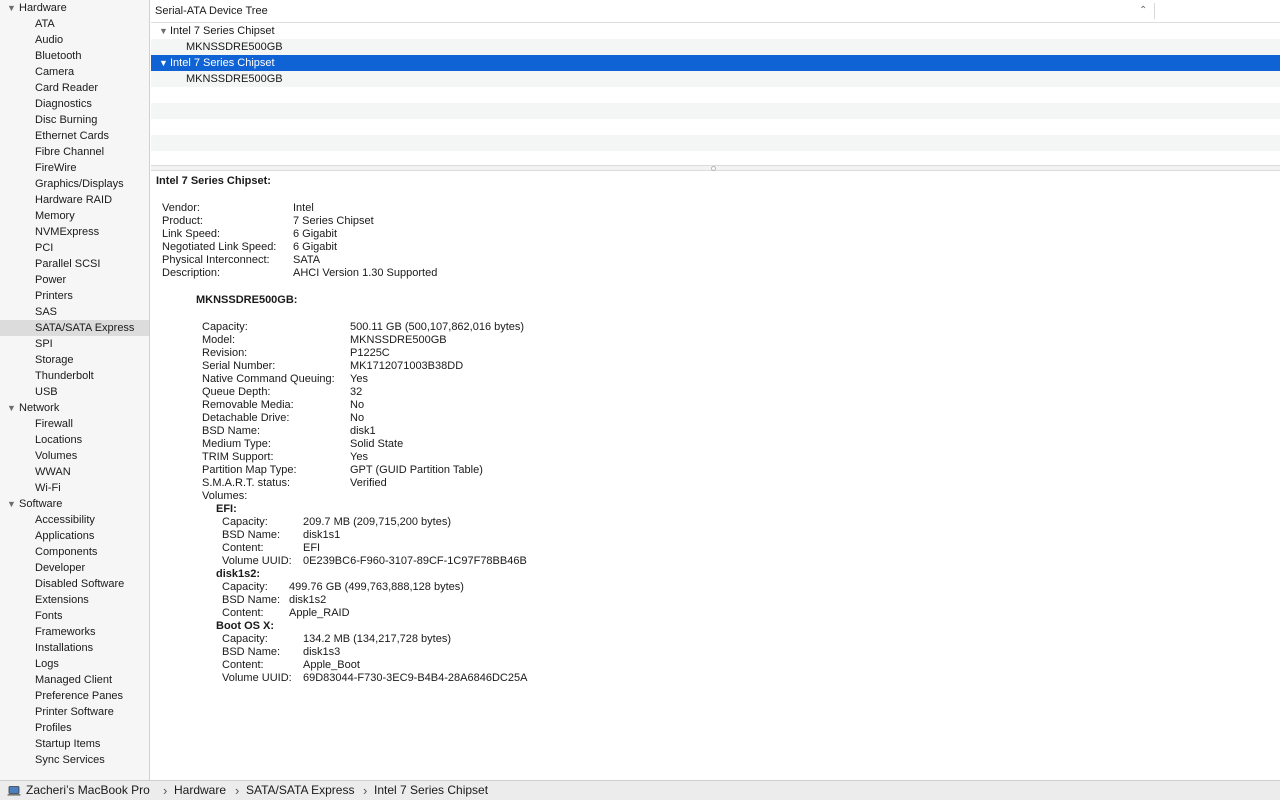 Image resolution: width=1280 pixels, height=800 pixels. What do you see at coordinates (622, 665) in the screenshot?
I see `property-row: Content: Apple_Boot` at bounding box center [622, 665].